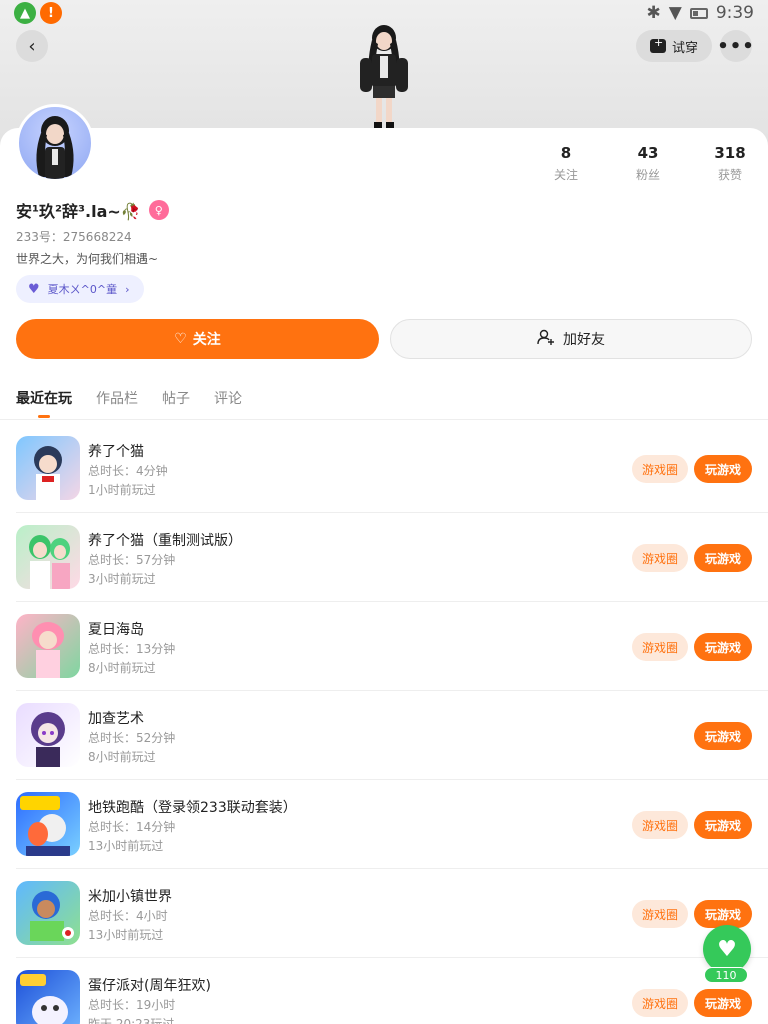  I want to click on wifi-icon: ▼, so click(675, 13).